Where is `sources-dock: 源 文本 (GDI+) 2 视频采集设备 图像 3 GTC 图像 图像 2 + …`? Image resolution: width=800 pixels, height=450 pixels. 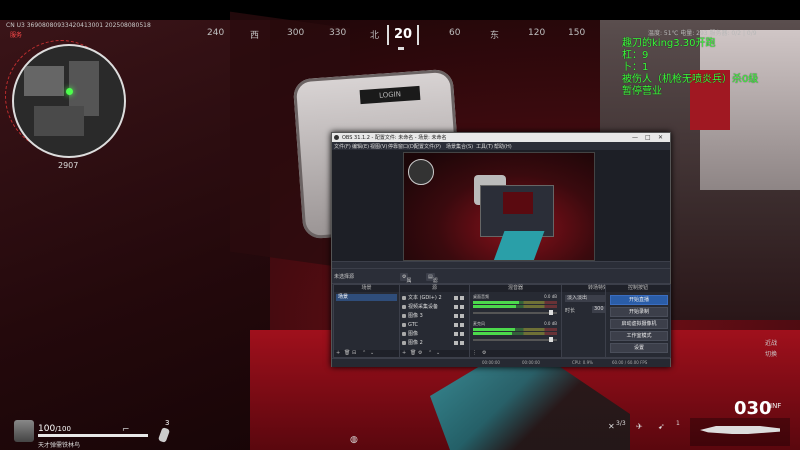 sources-dock: 源 文本 (GDI+) 2 视频采集设备 图像 3 GTC 图像 图像 2 + … is located at coordinates (434, 321).